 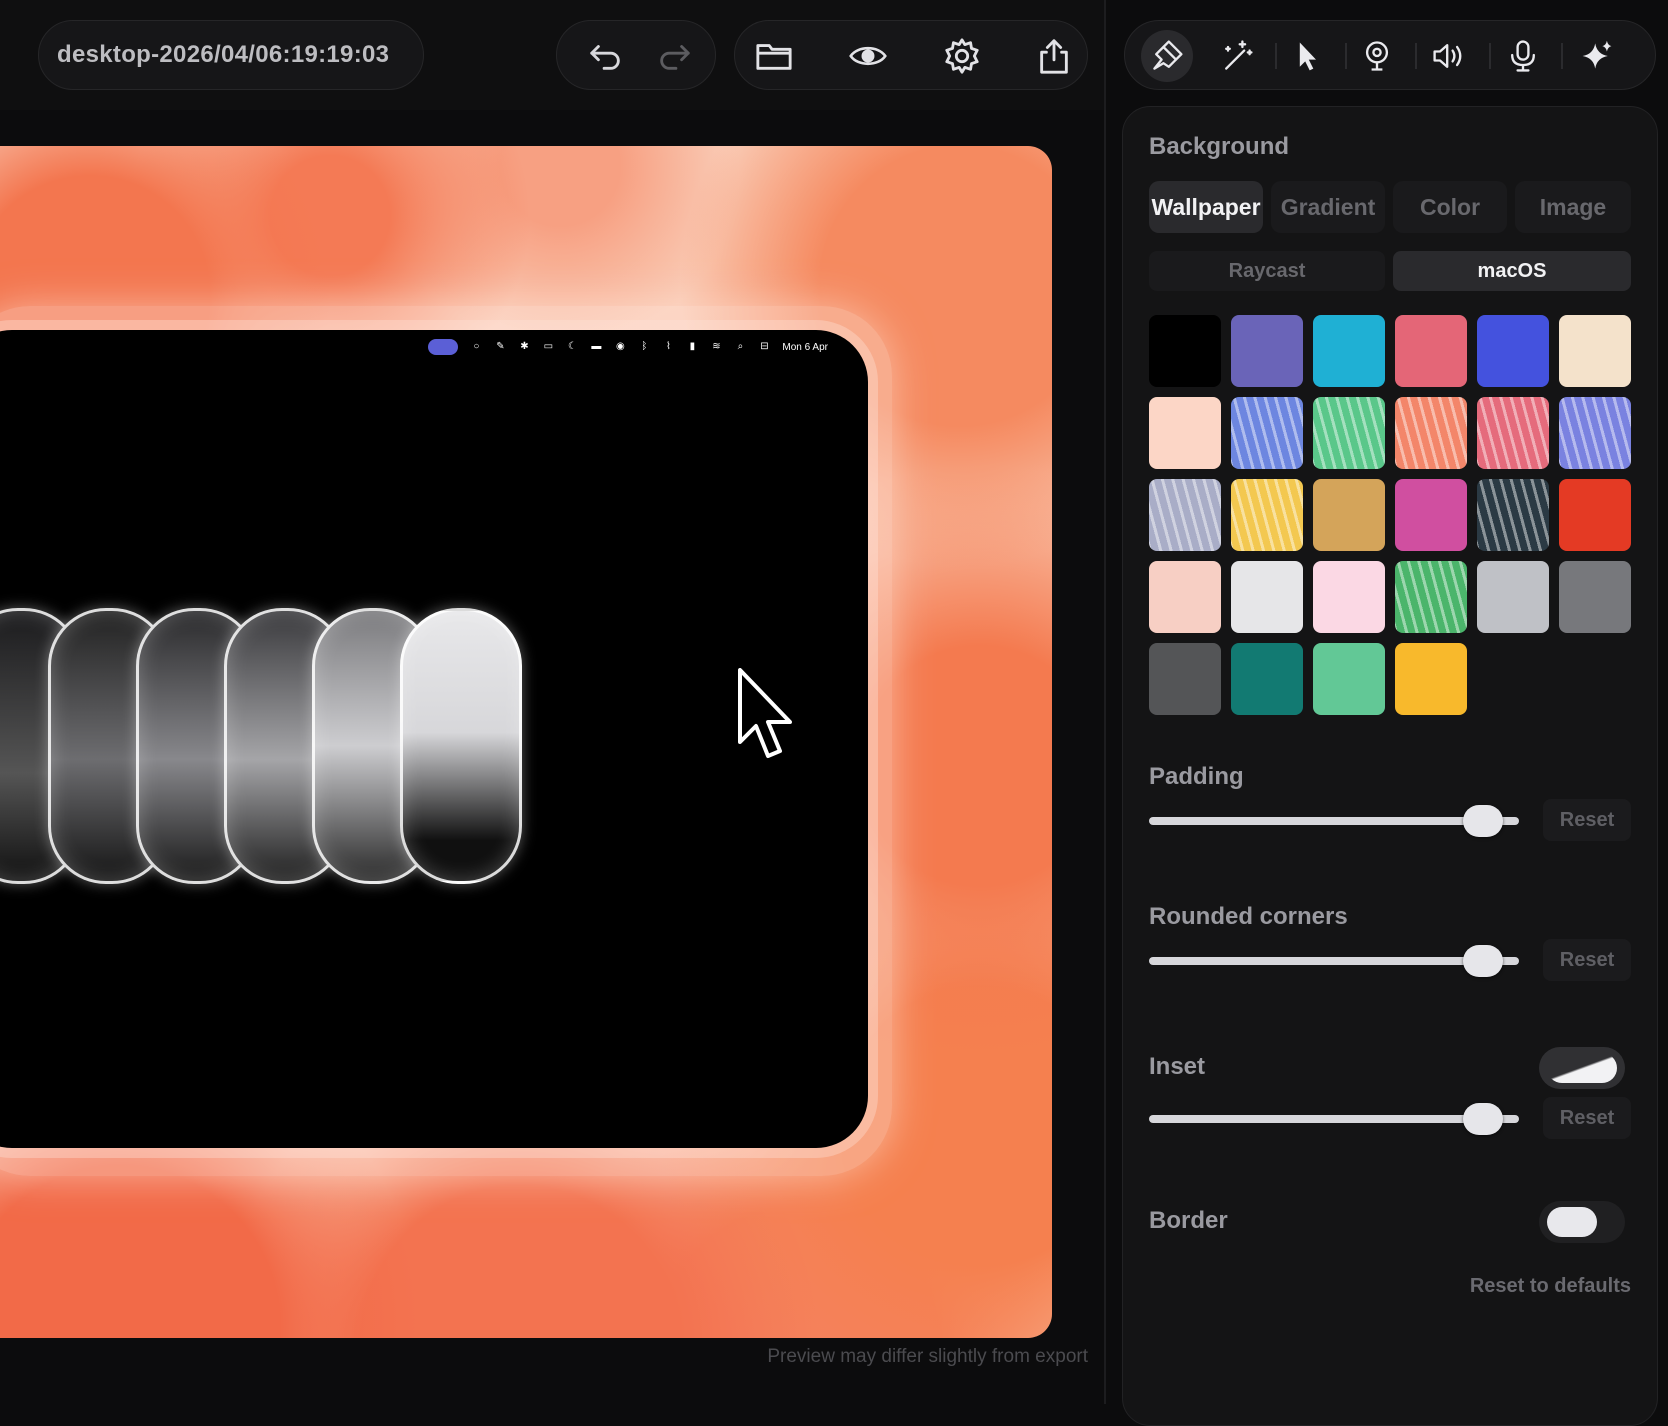 I want to click on ai-tool-button, so click(x=1597, y=56).